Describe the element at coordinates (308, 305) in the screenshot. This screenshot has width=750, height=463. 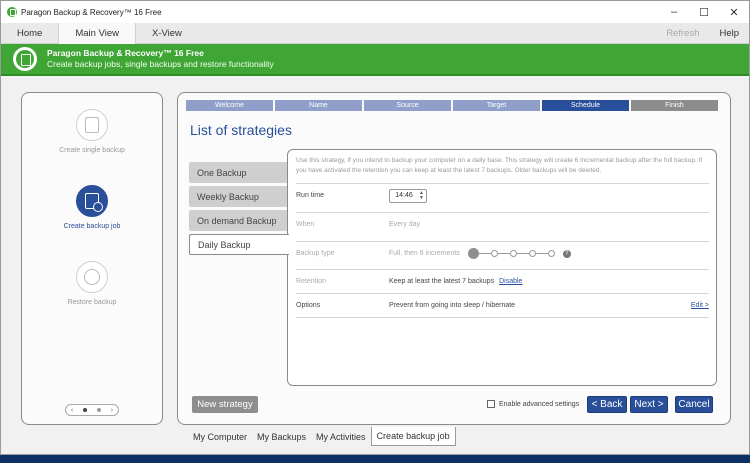
I see `options-label: Options` at that location.